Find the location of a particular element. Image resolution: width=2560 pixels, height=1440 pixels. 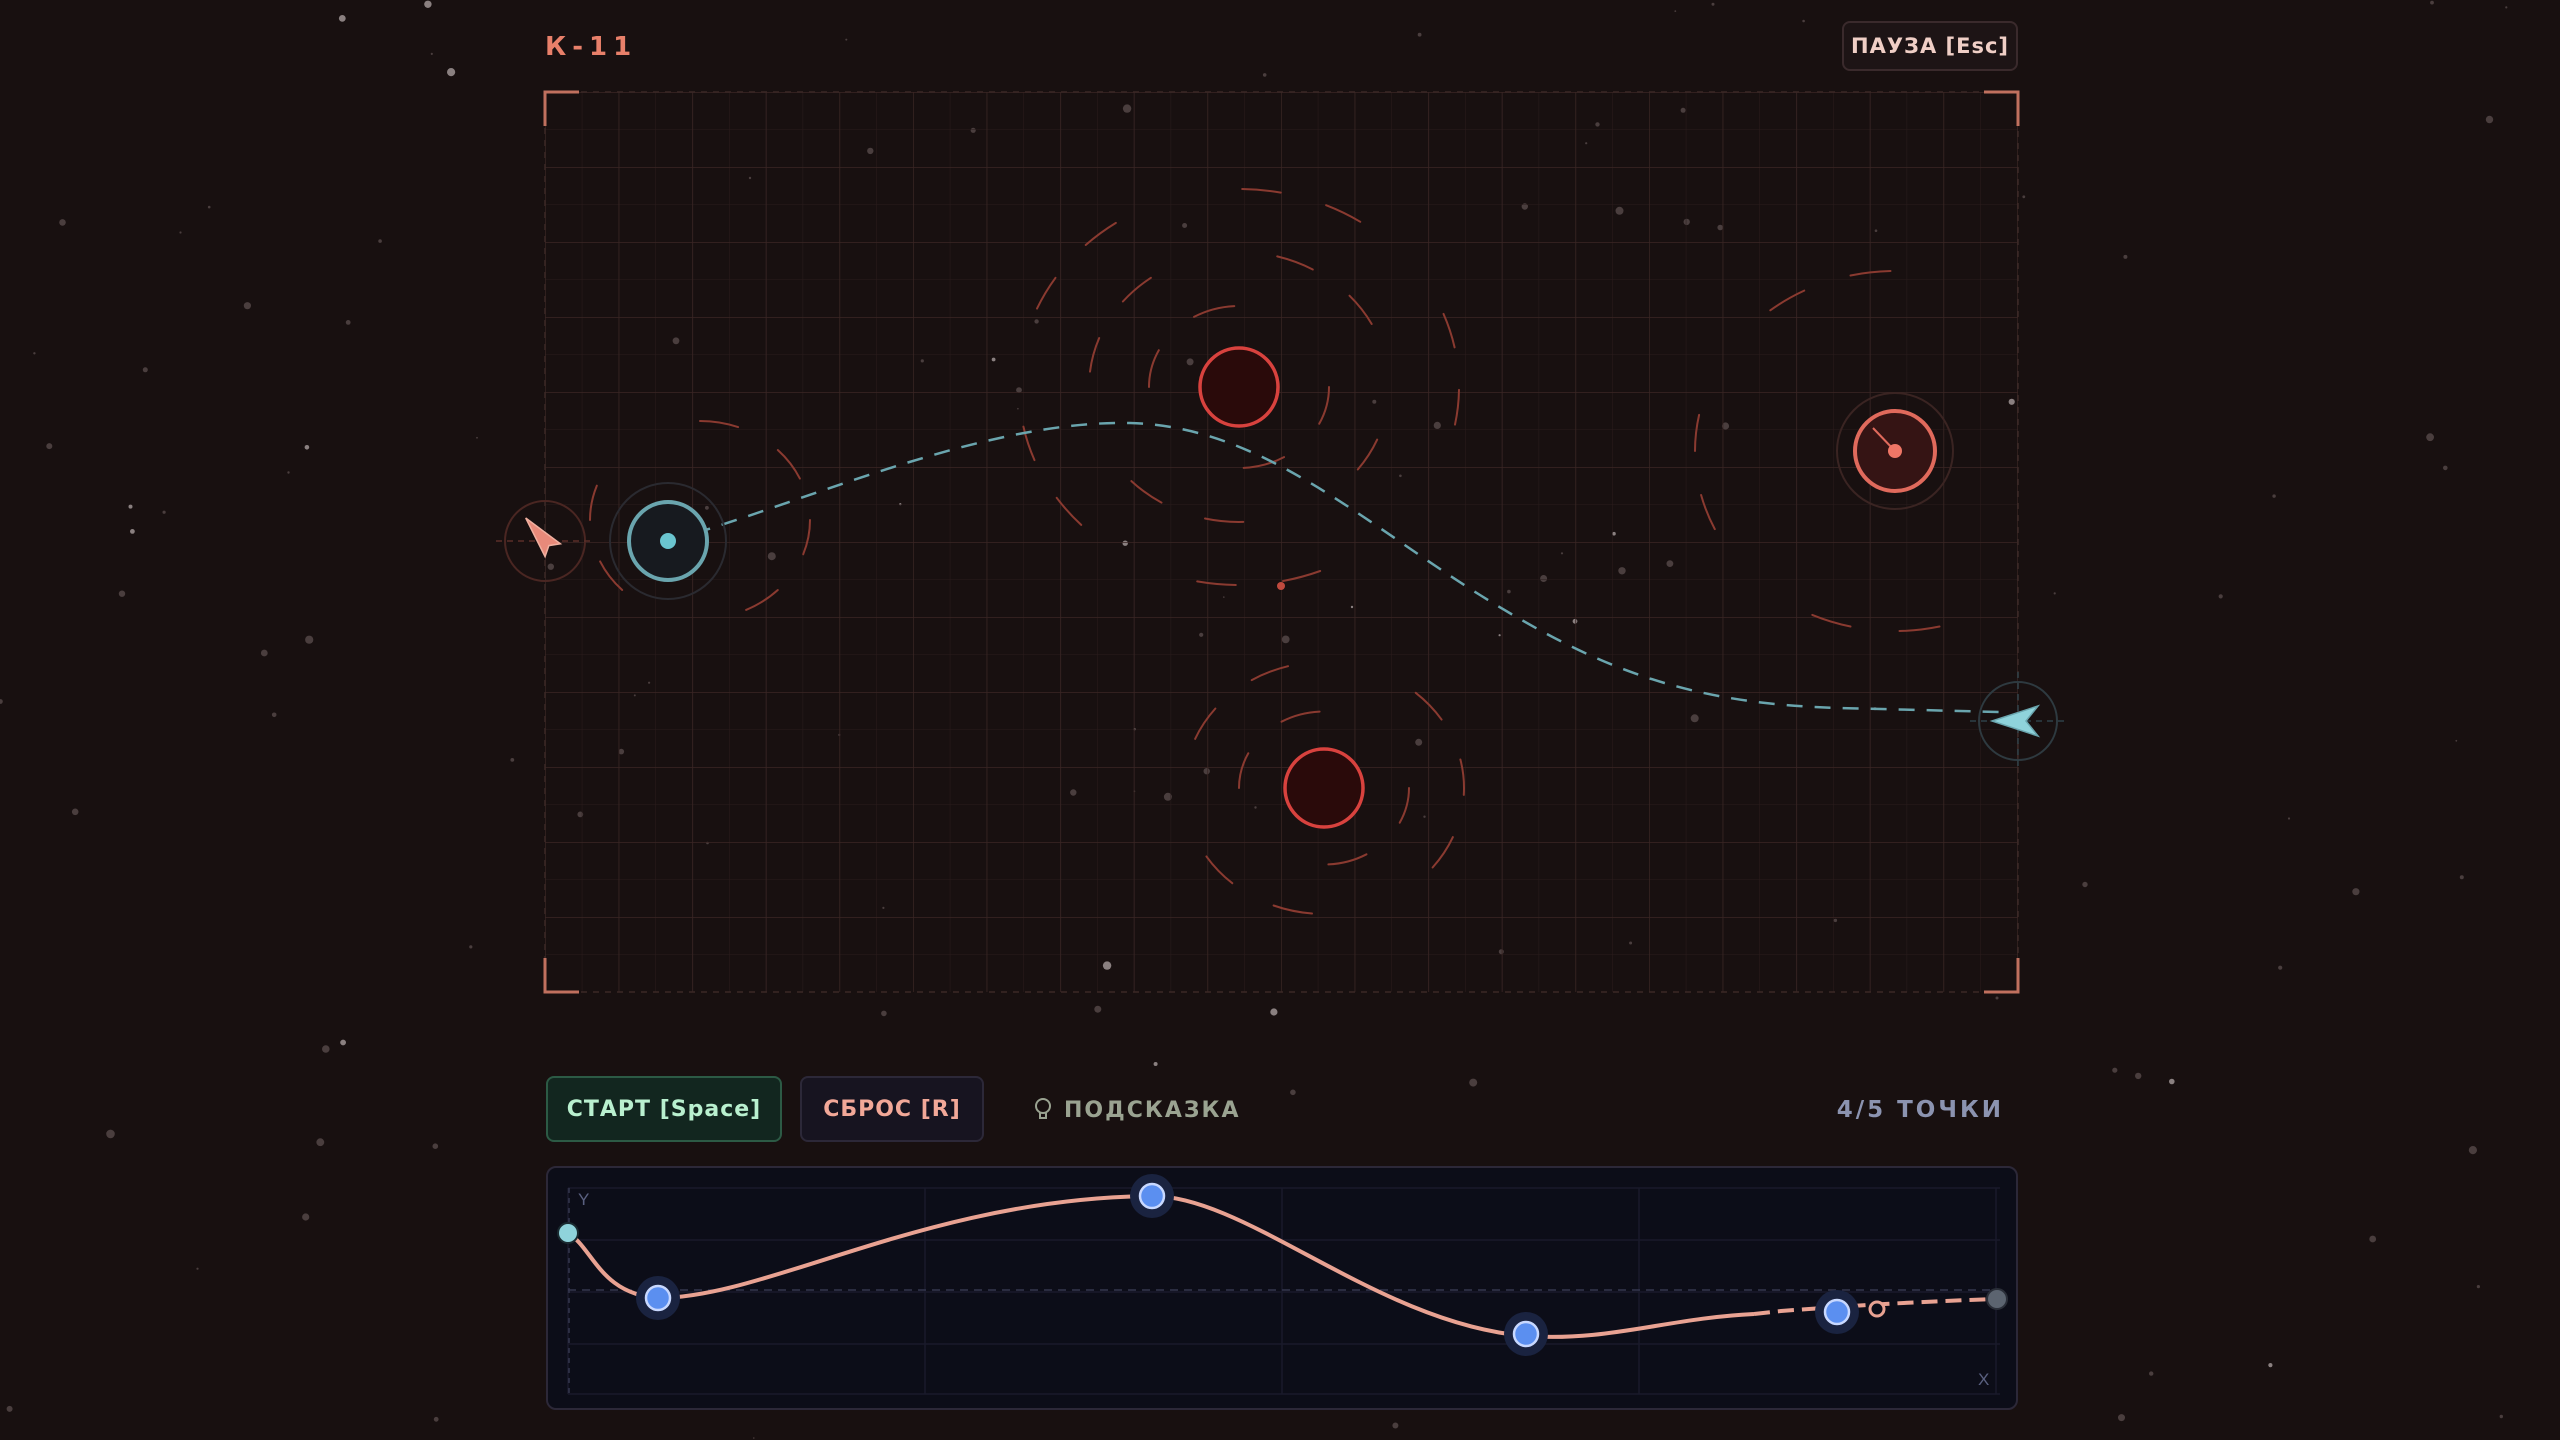

graph-x-axis-label: X is located at coordinates (1983, 1379).